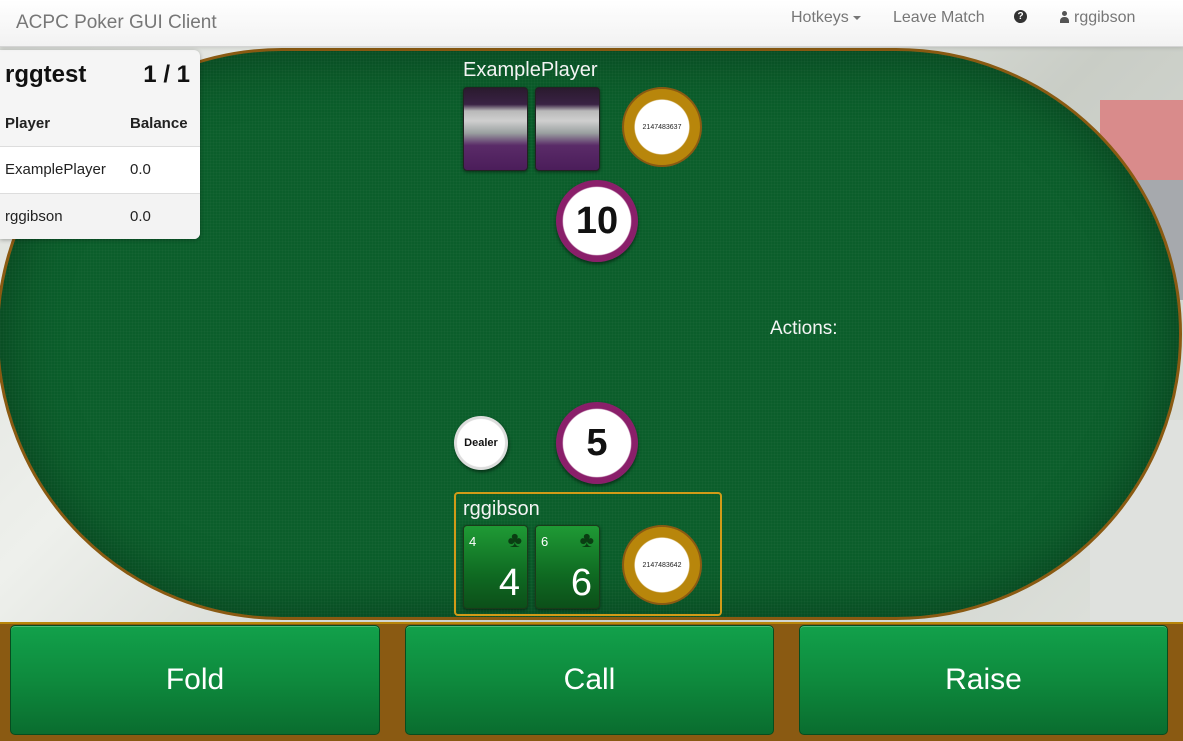 Image resolution: width=1183 pixels, height=741 pixels. I want to click on hero-bet-chip: 5, so click(597, 443).